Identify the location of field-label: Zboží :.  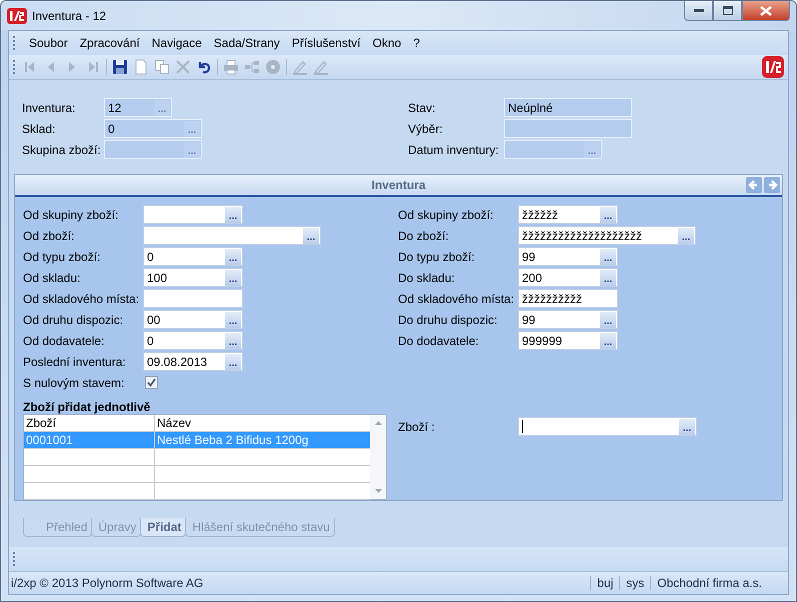
(417, 427).